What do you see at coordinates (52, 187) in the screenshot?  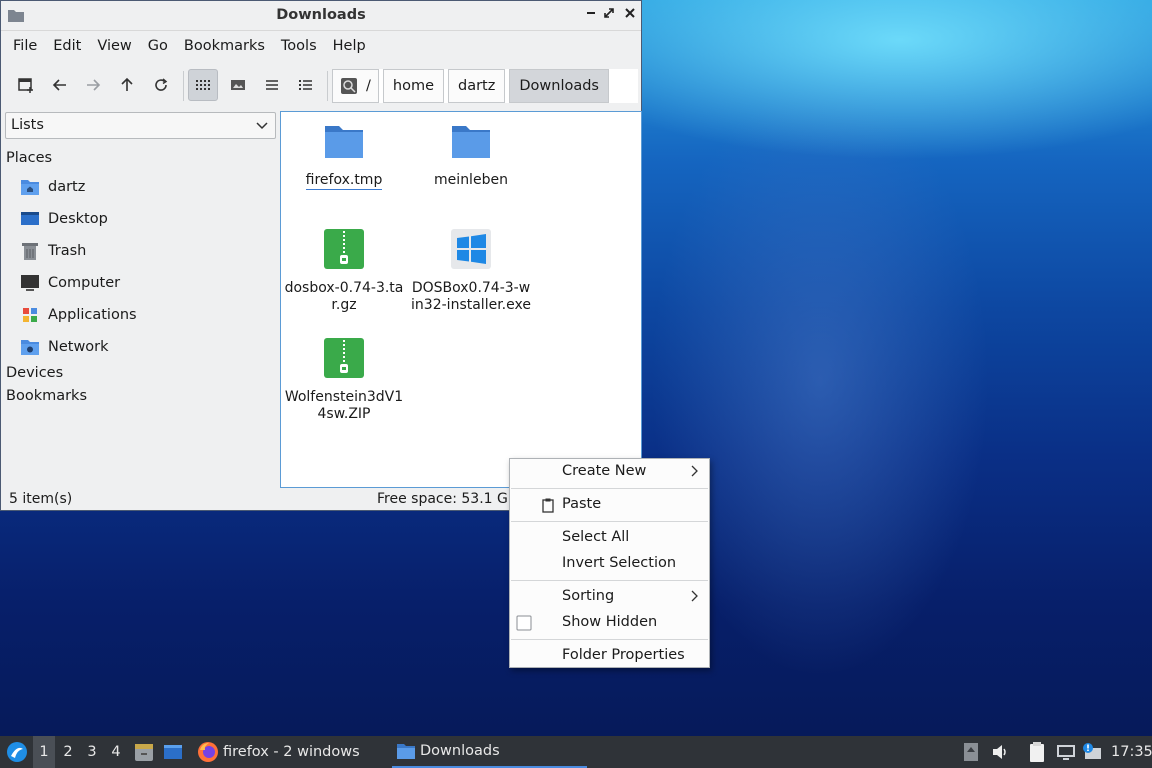 I see `place-item-dartz: dartz` at bounding box center [52, 187].